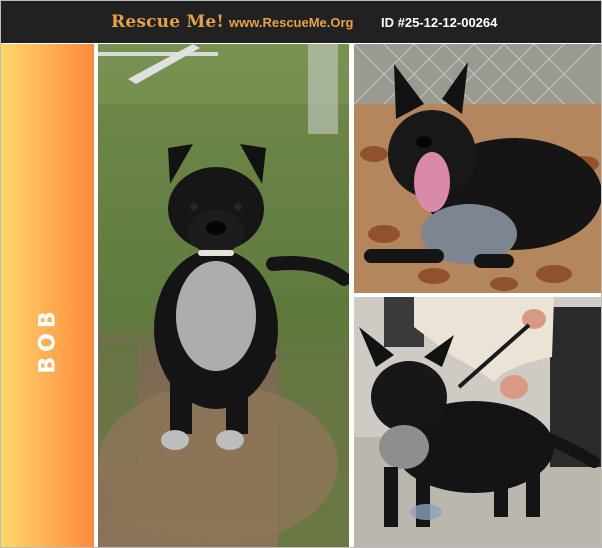 Image resolution: width=602 pixels, height=548 pixels. I want to click on pet-name-strip: BOB, so click(47, 295).